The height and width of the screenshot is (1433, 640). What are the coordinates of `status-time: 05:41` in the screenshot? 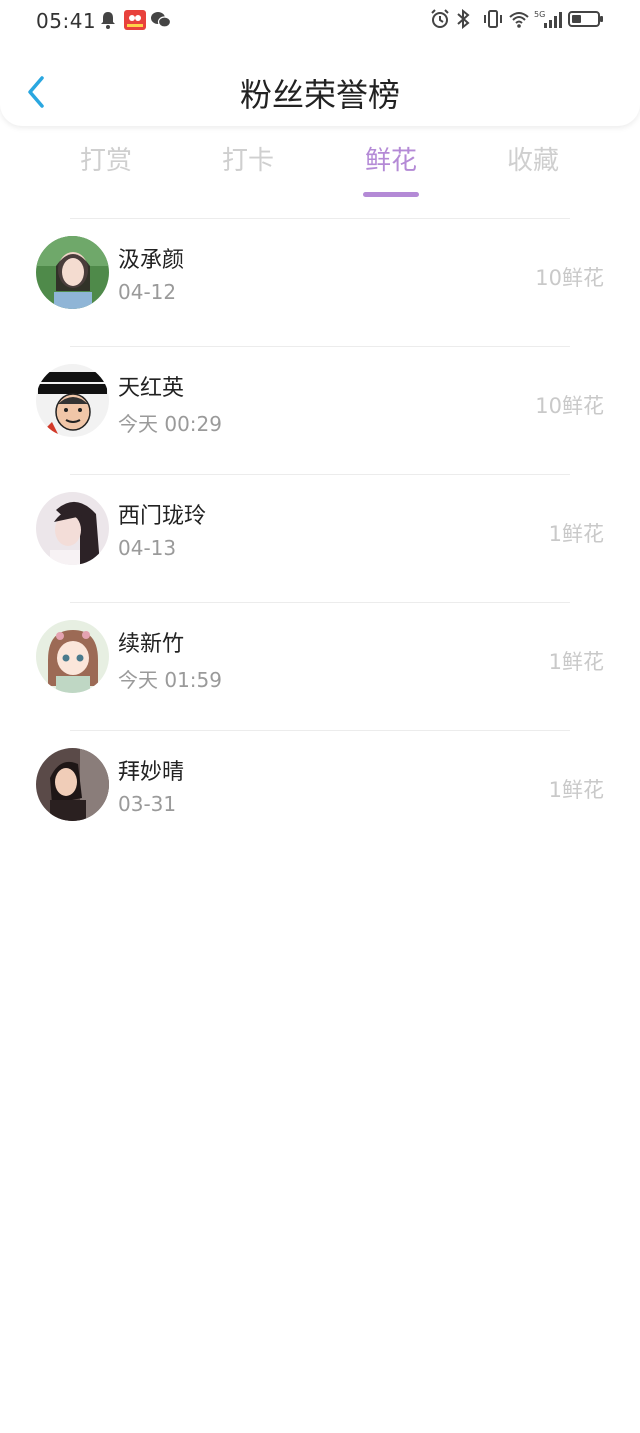 It's located at (66, 21).